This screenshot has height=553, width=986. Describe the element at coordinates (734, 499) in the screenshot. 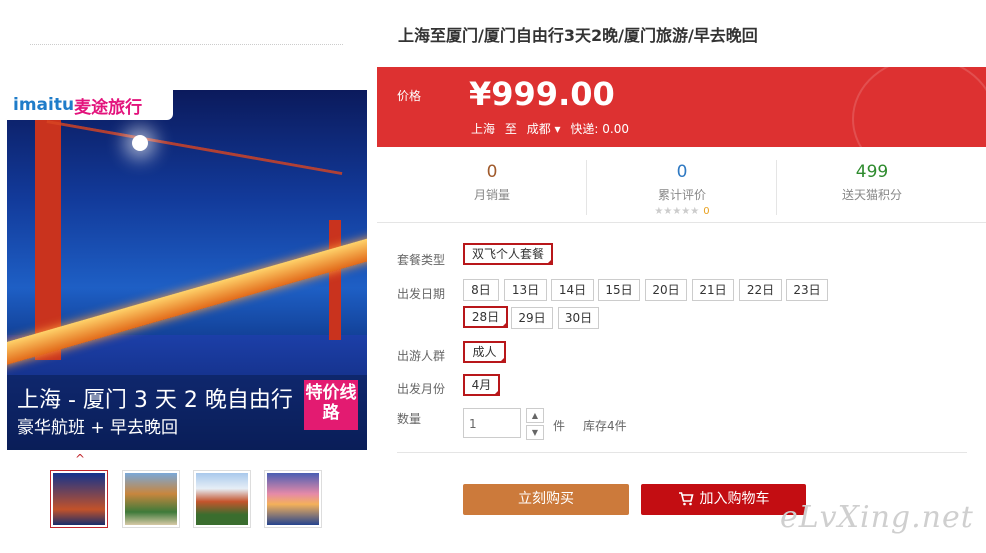

I see `add-to-cart-label: 加入购物车` at that location.